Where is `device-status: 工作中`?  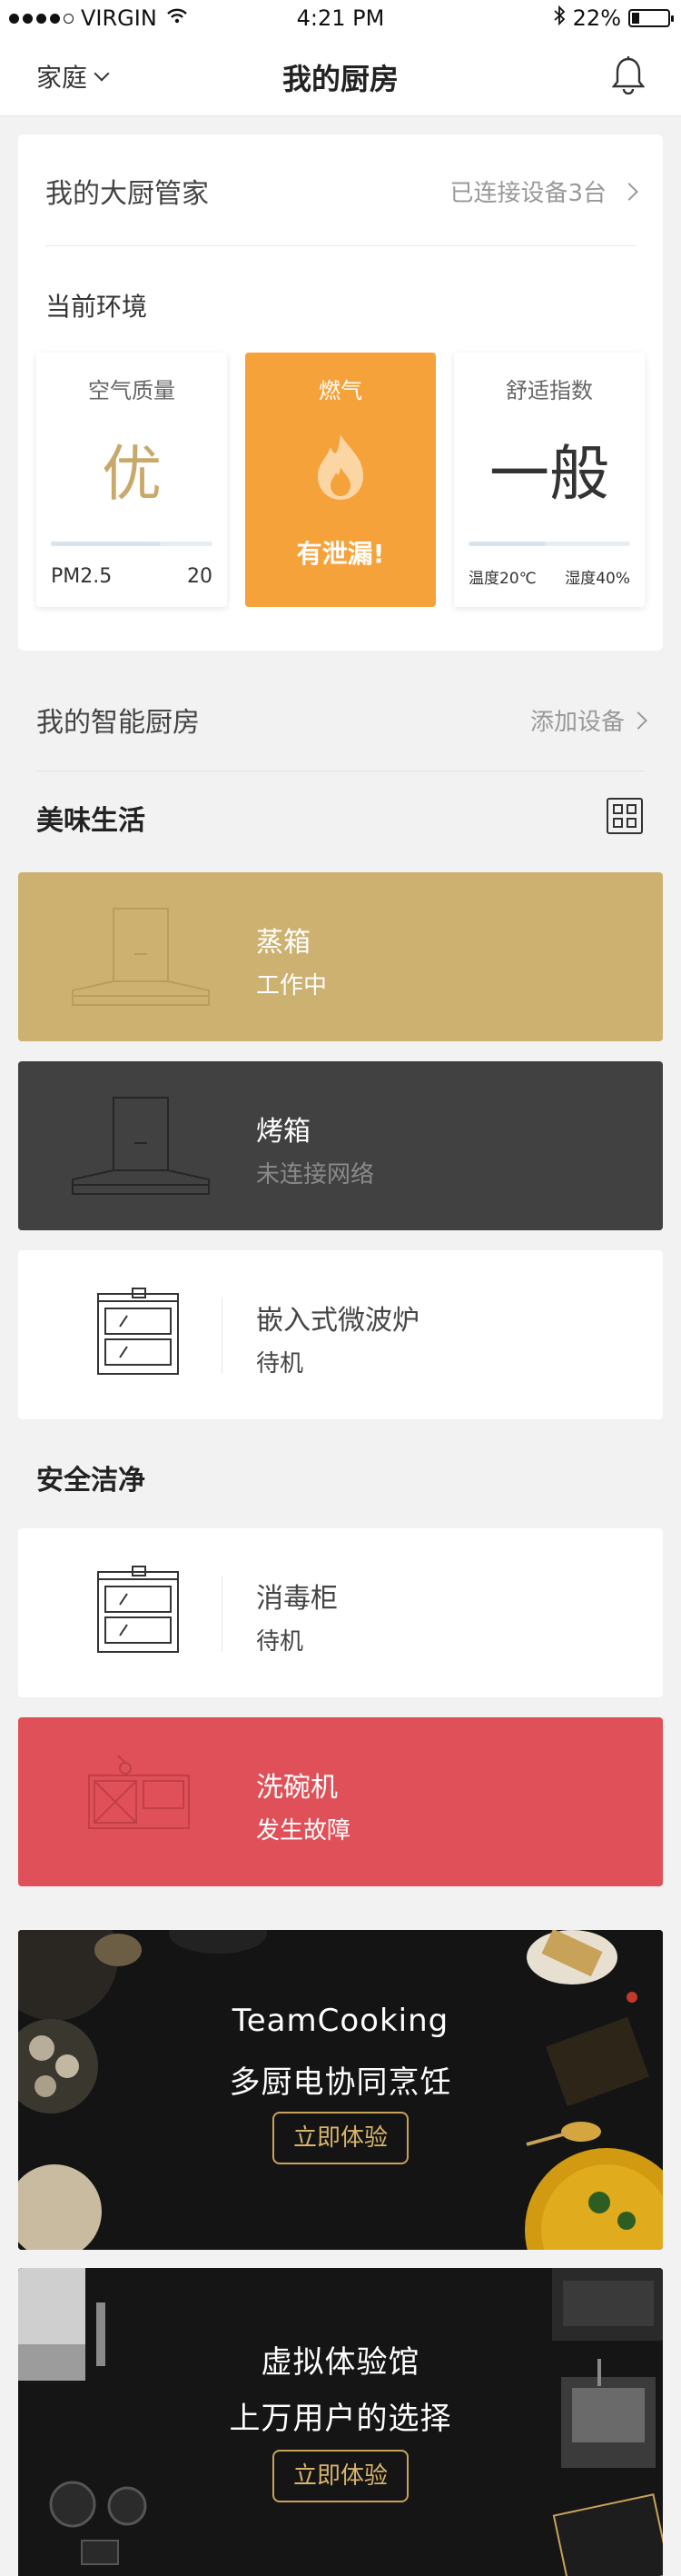
device-status: 工作中 is located at coordinates (292, 986).